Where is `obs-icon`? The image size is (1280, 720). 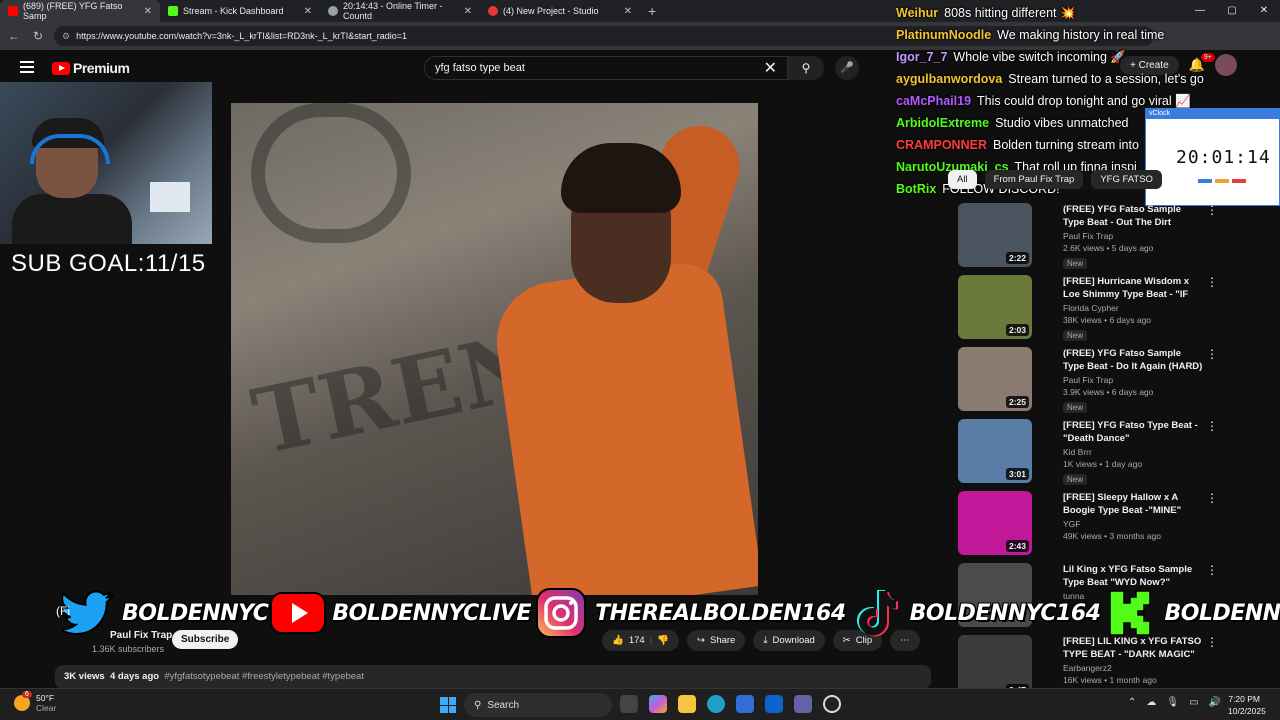
obs-icon is located at coordinates (832, 704).